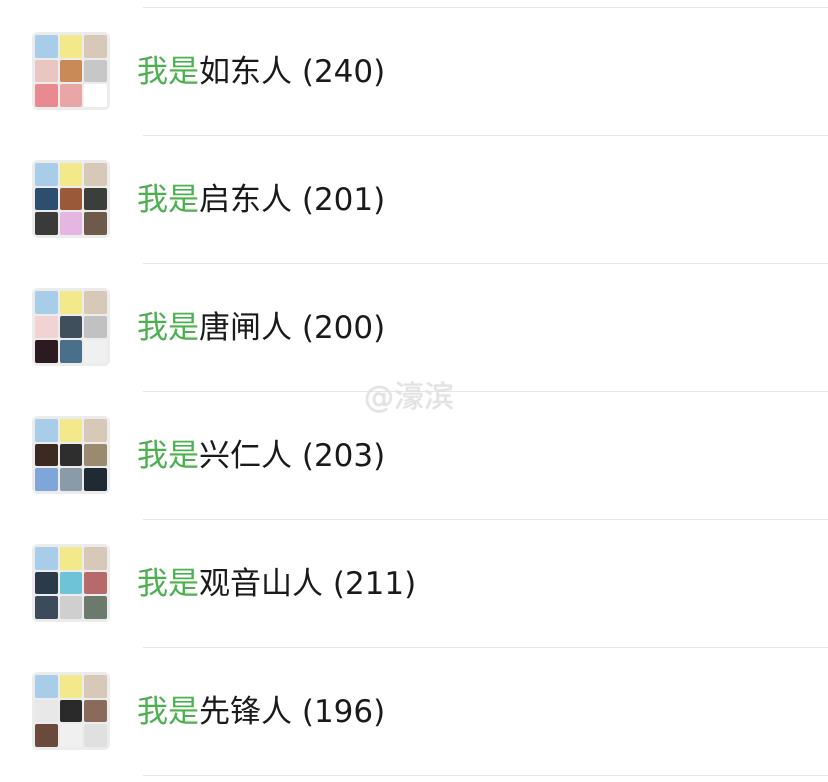  I want to click on group-name: 唐闸人, so click(245, 328).